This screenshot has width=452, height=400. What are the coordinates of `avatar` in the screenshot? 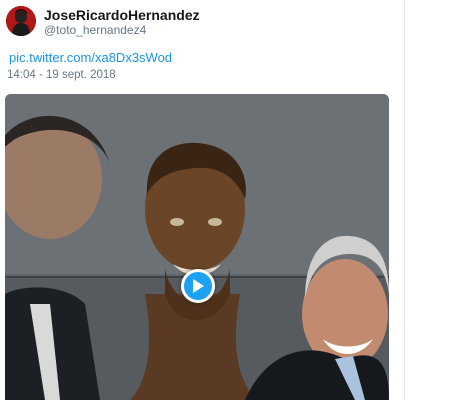 It's located at (21, 21).